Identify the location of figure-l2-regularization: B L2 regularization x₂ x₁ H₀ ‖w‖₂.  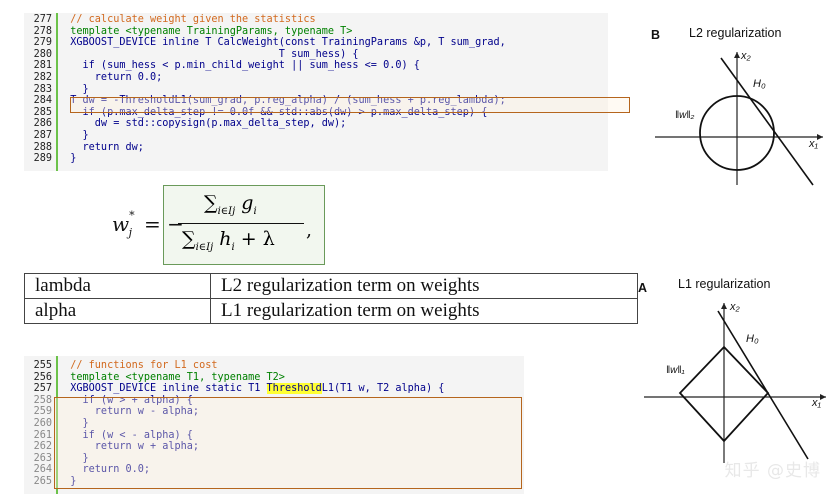
(737, 105).